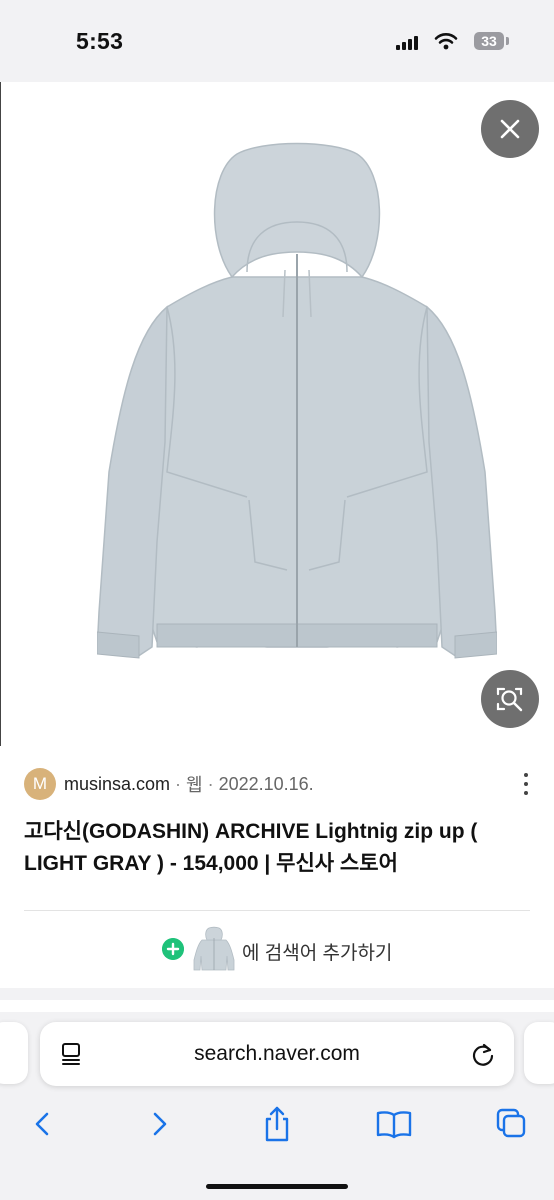  I want to click on cellular-signal-icon, so click(408, 43).